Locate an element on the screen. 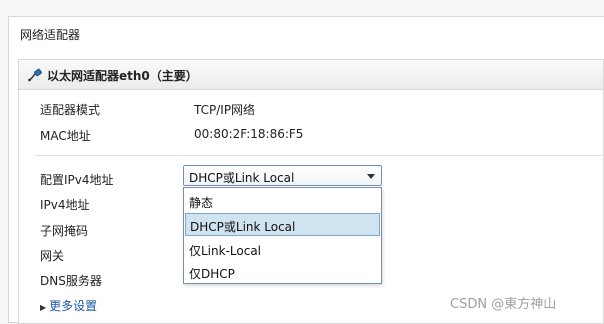 This screenshot has width=604, height=324. ipv4-config-select: DHCP或Link Local is located at coordinates (282, 175).